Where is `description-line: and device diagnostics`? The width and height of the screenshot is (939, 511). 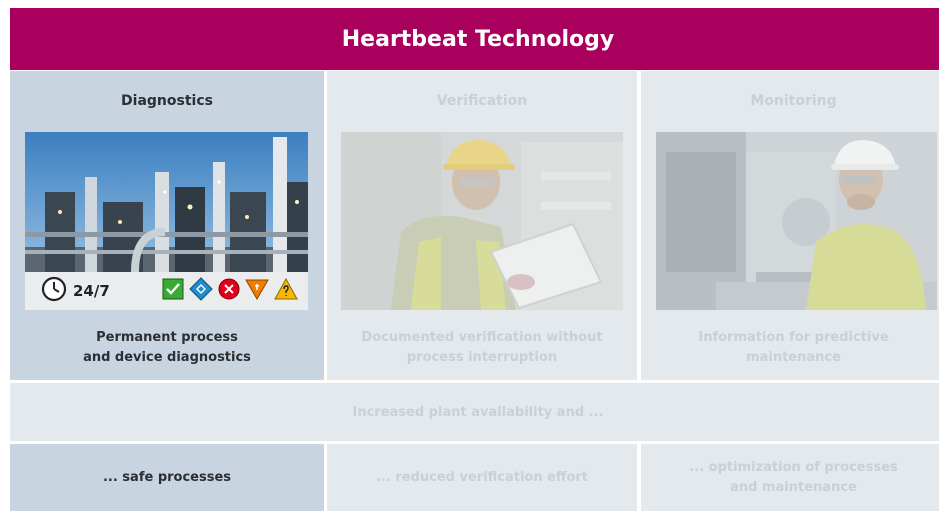
description-line: and device diagnostics is located at coordinates (167, 357).